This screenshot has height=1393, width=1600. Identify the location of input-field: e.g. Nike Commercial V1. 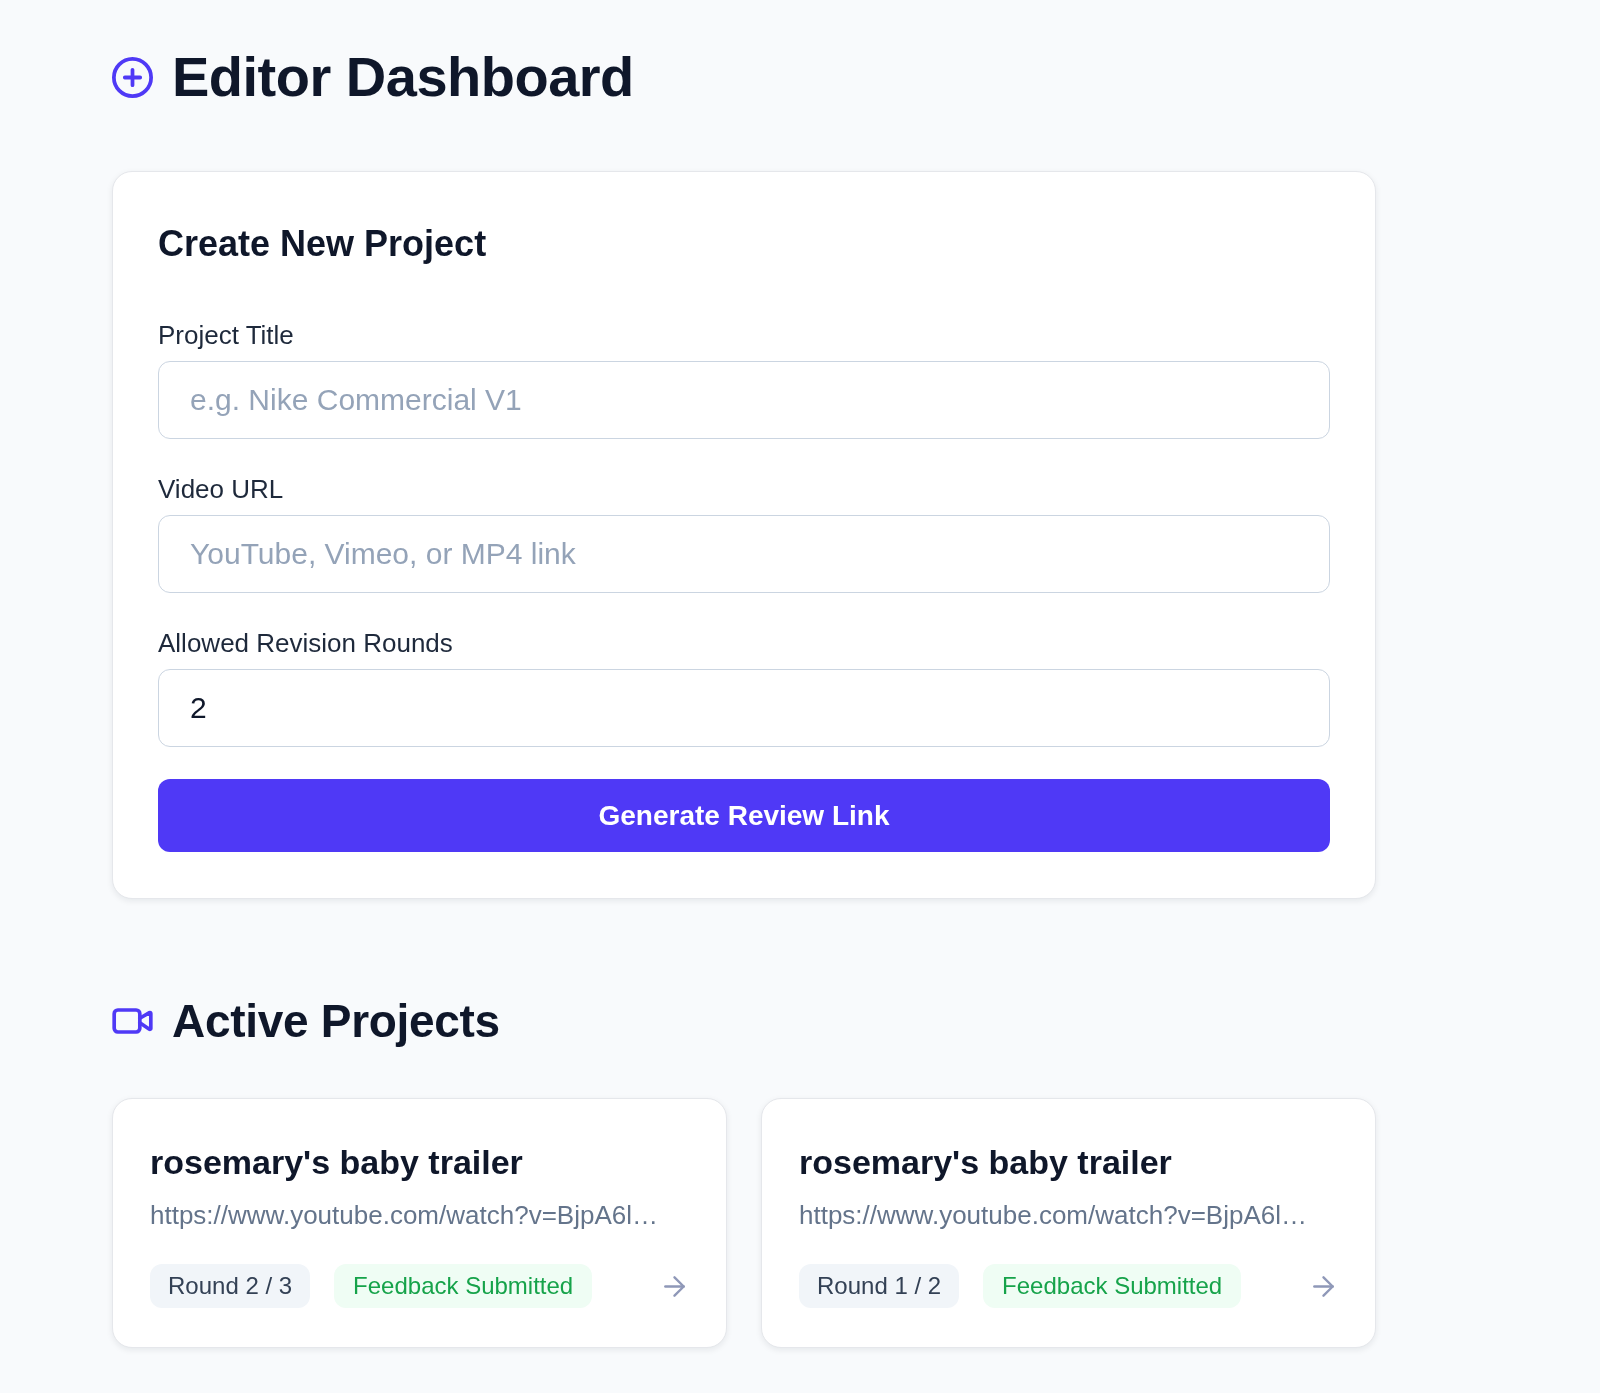
(744, 400).